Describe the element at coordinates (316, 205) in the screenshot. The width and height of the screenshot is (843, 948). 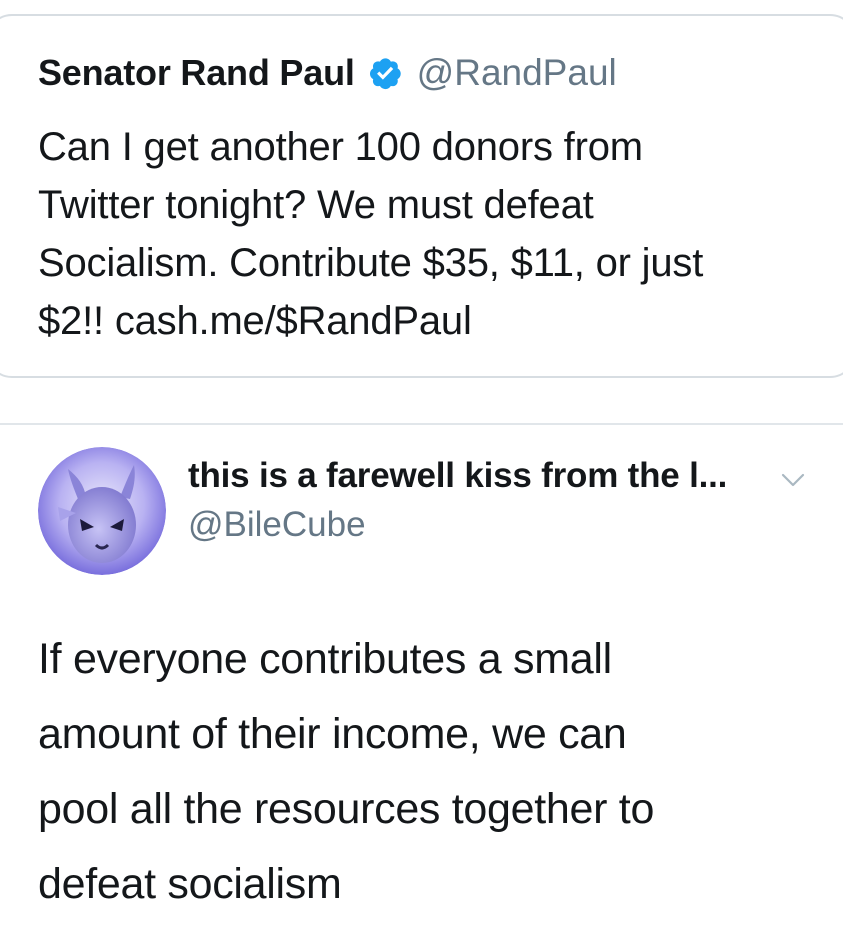
I see `quoted-text-line: Twitter tonight? We must defeat` at that location.